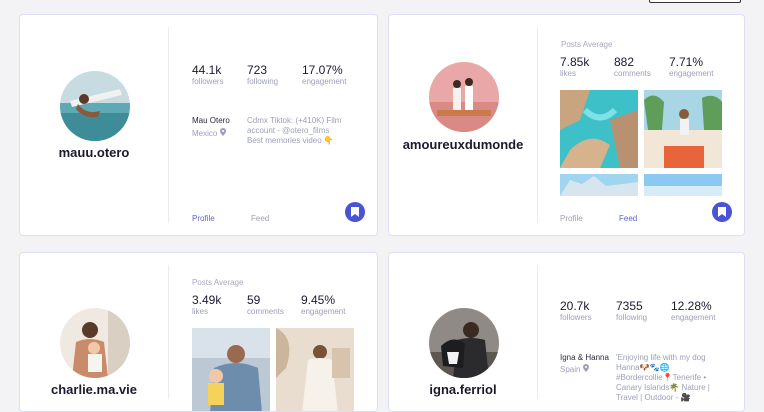 Image resolution: width=764 pixels, height=412 pixels. What do you see at coordinates (288, 130) in the screenshot?
I see `bio-line: account - @otero_films` at bounding box center [288, 130].